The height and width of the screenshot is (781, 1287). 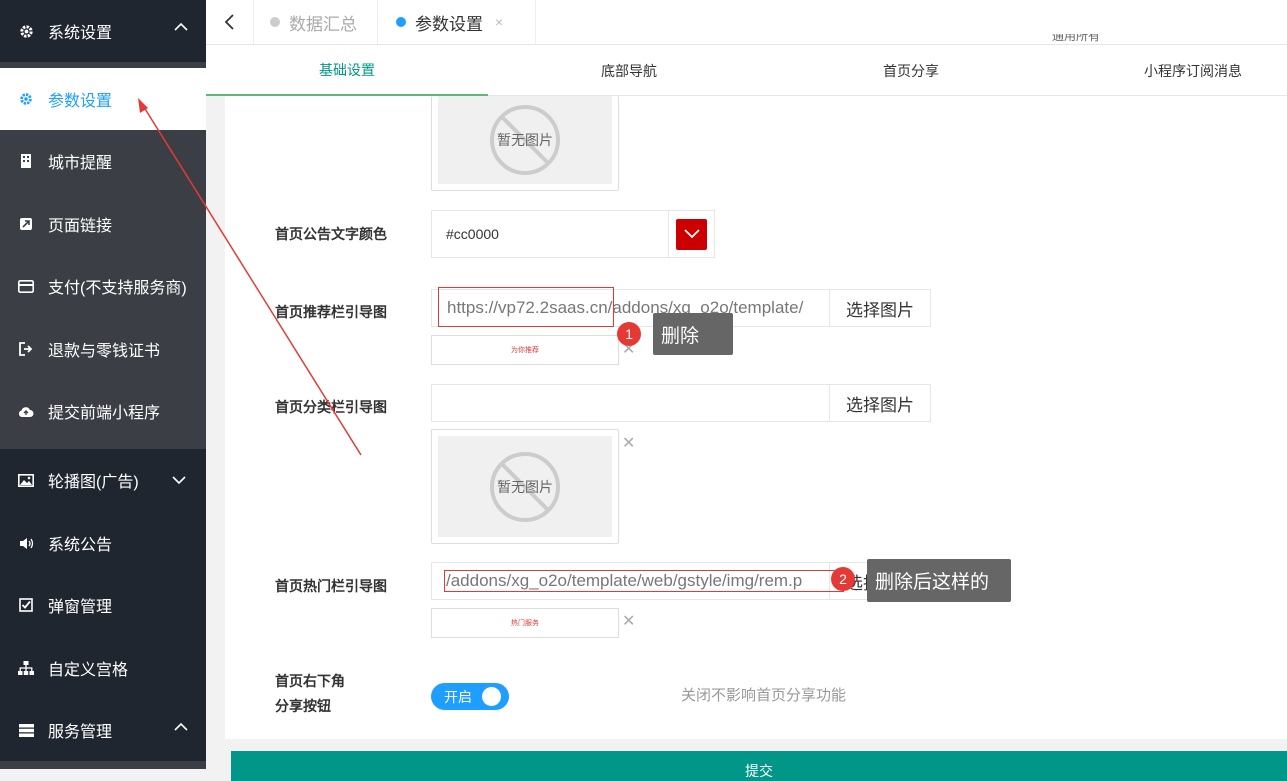 I want to click on sidebar-item-announcement: 系统公告, so click(x=103, y=543).